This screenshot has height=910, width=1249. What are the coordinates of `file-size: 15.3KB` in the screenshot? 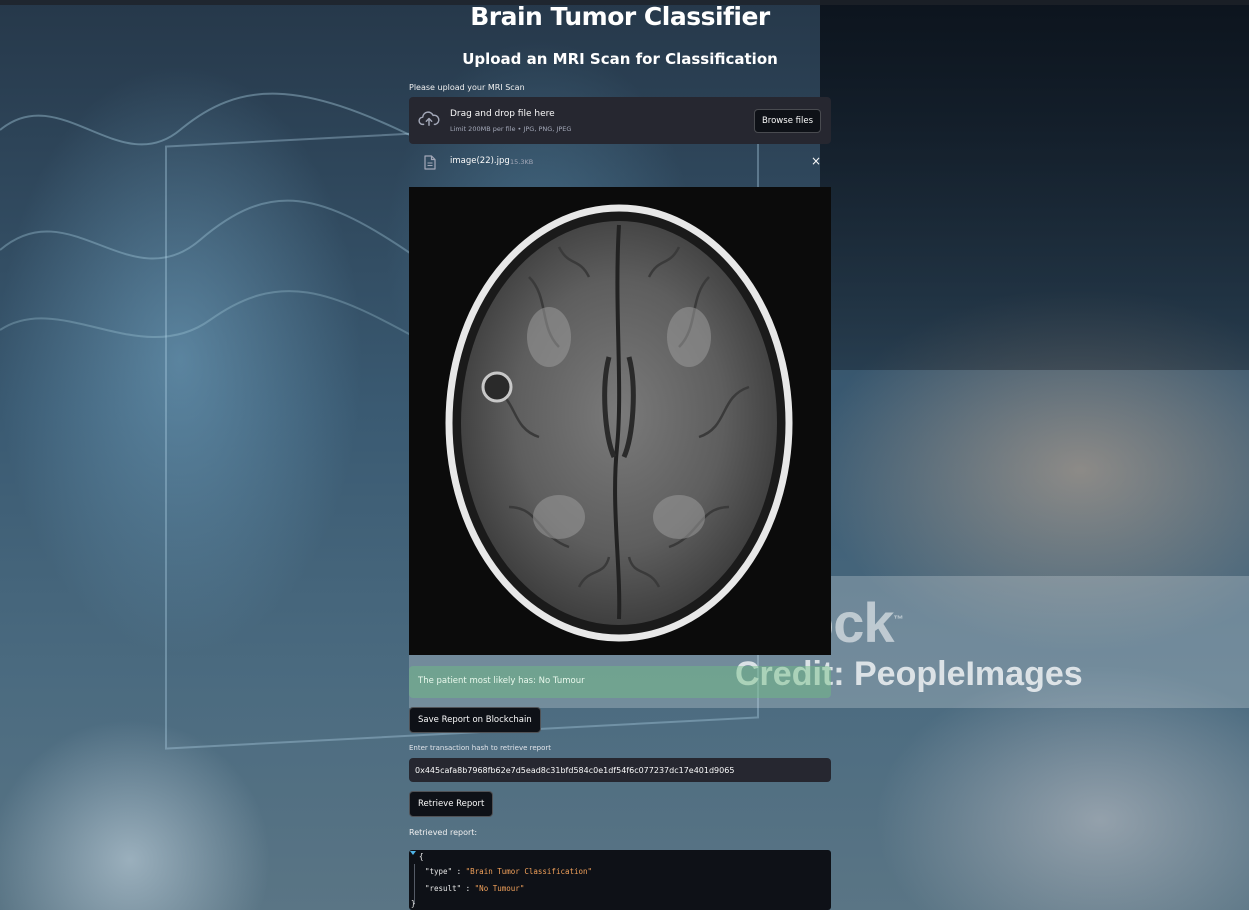 It's located at (522, 162).